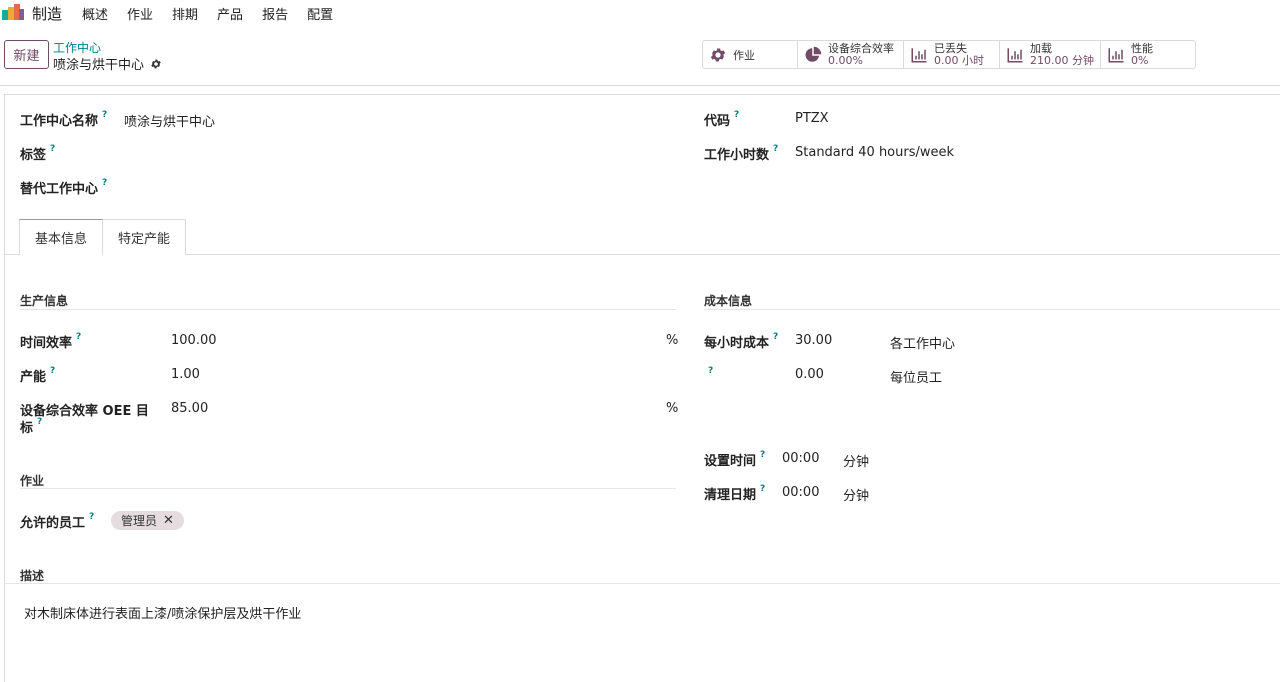 This screenshot has width=1280, height=682. I want to click on remove-tag-icon: ✕, so click(168, 520).